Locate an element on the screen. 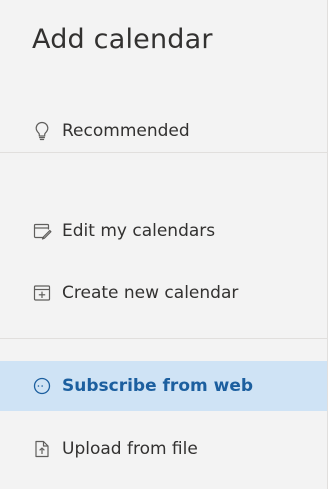 Image resolution: width=328 pixels, height=489 pixels. nav-item-create-new-calendar-label: Create new calendar is located at coordinates (150, 293).